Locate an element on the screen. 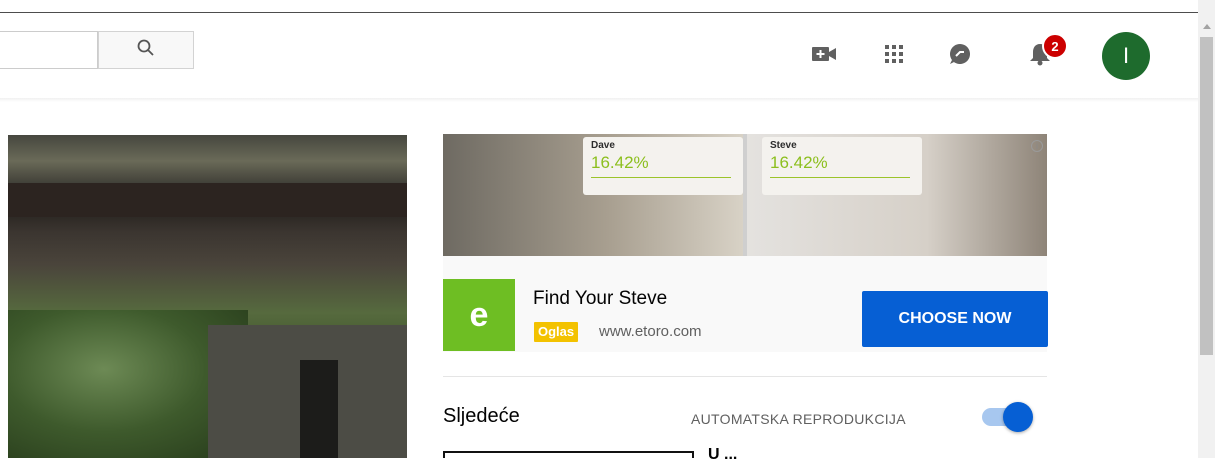  messages-button is located at coordinates (960, 56).